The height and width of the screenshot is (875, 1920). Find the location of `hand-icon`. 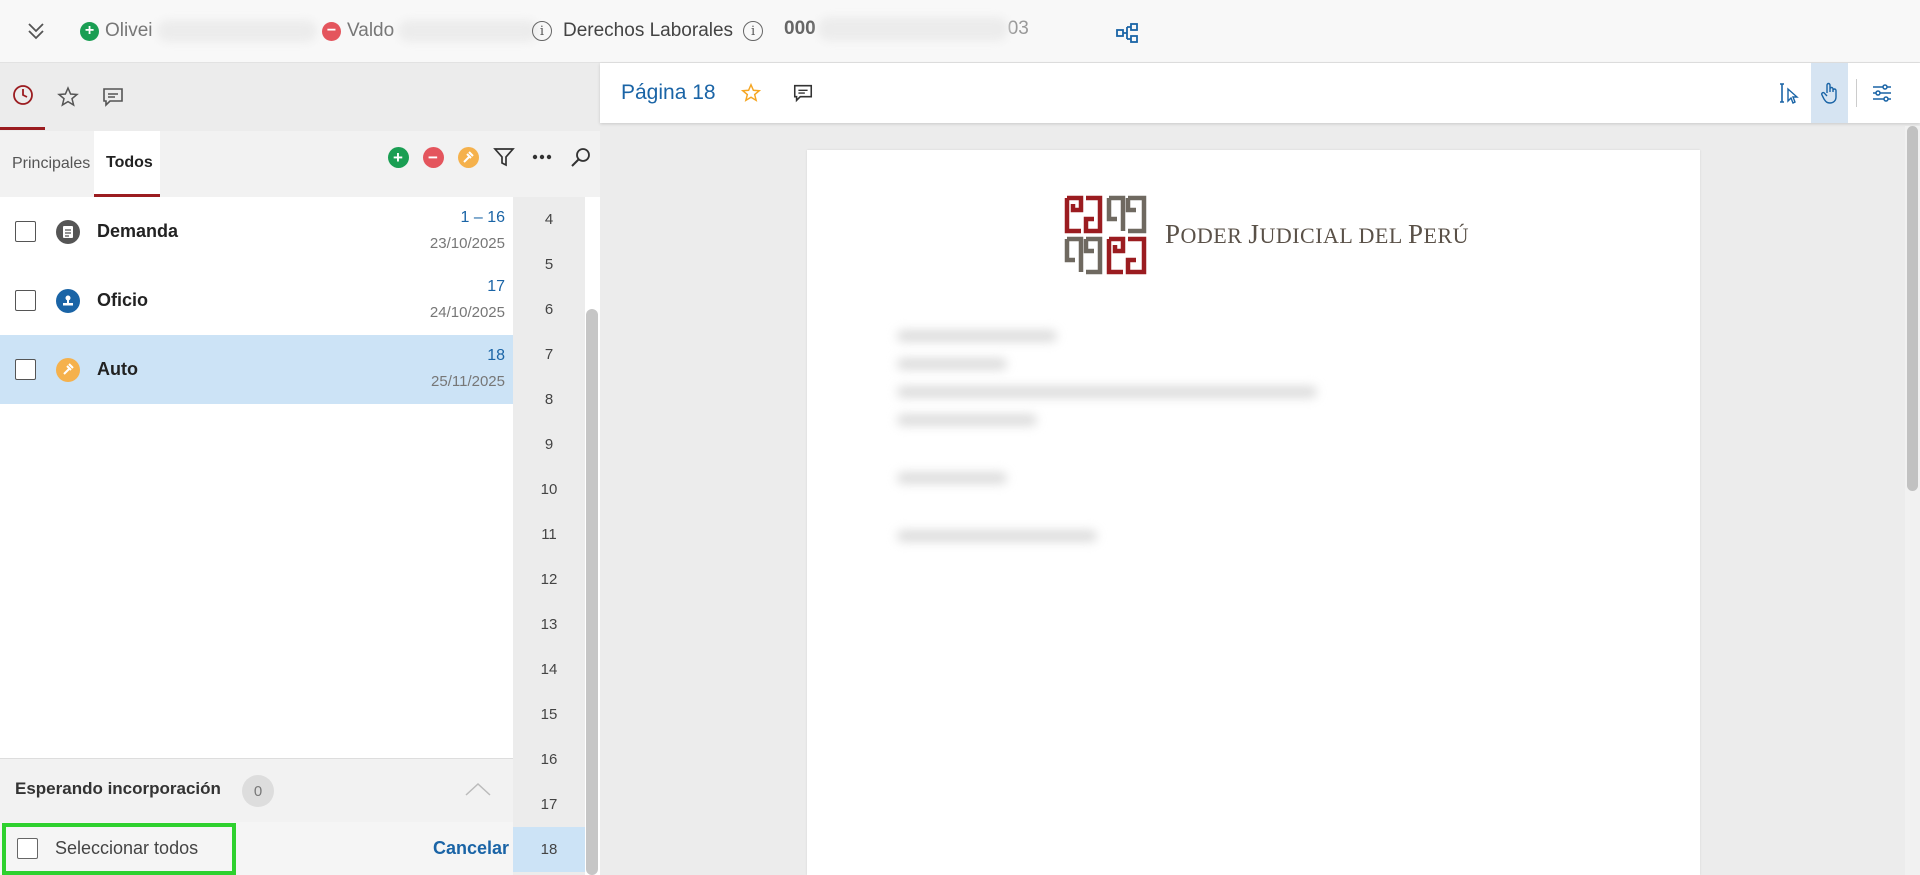

hand-icon is located at coordinates (1829, 93).